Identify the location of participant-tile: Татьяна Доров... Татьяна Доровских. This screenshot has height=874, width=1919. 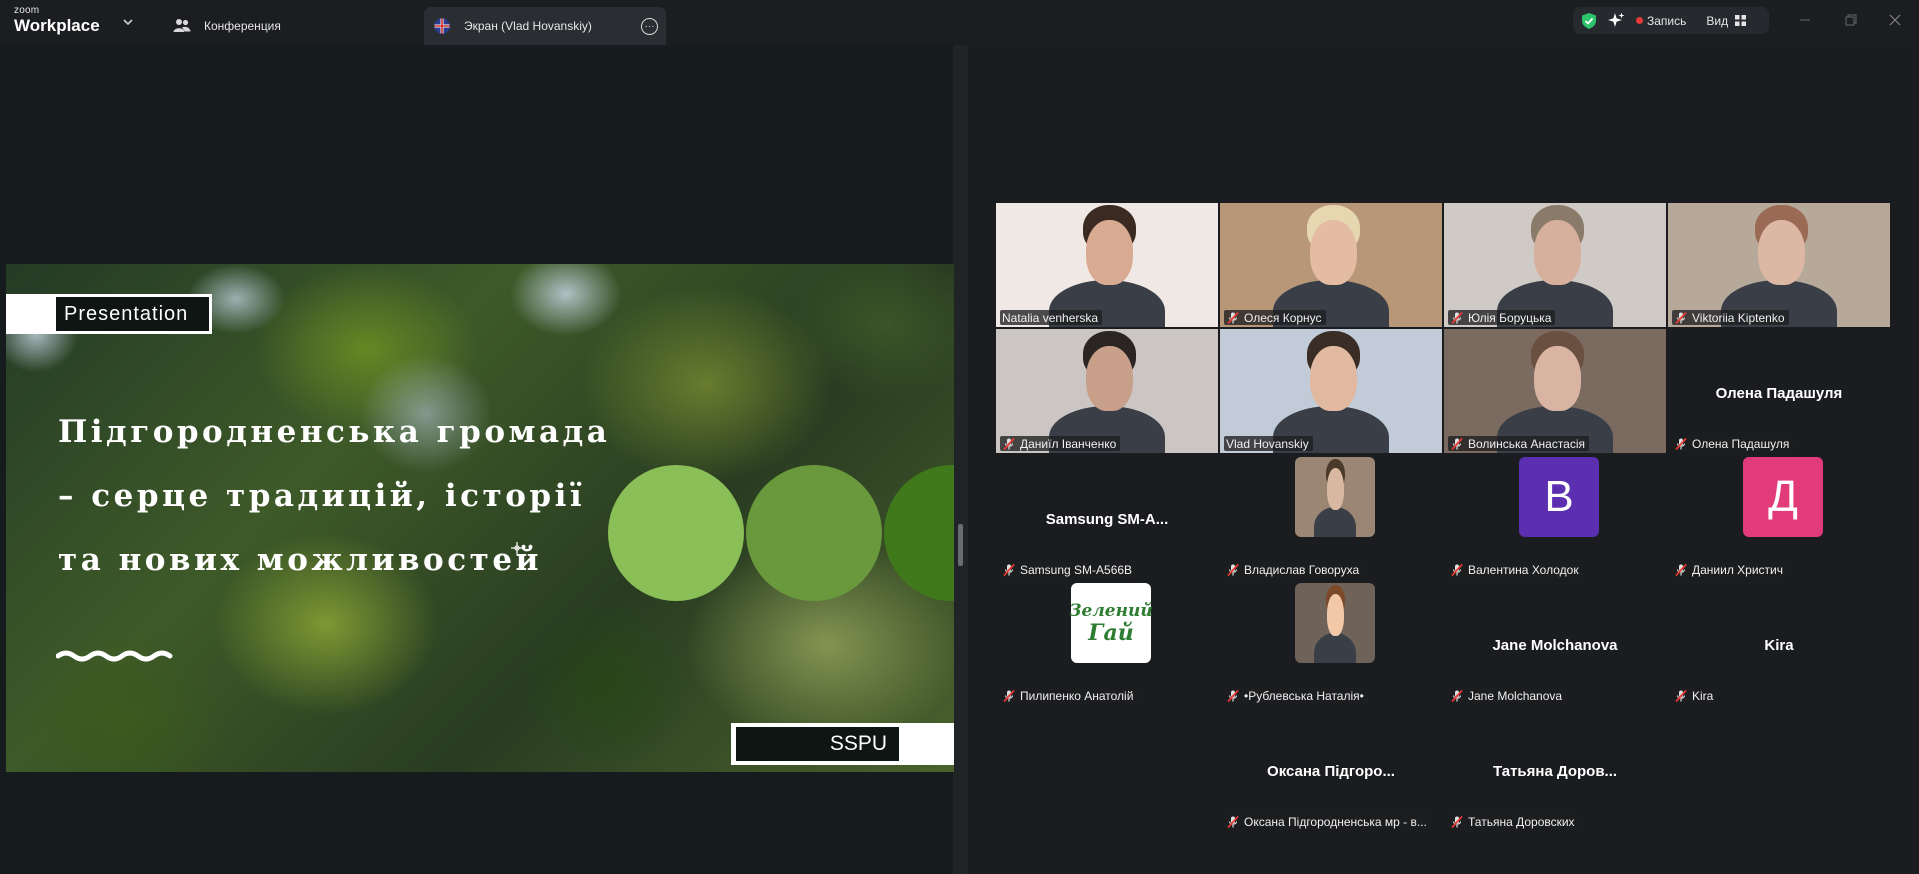
(1555, 769).